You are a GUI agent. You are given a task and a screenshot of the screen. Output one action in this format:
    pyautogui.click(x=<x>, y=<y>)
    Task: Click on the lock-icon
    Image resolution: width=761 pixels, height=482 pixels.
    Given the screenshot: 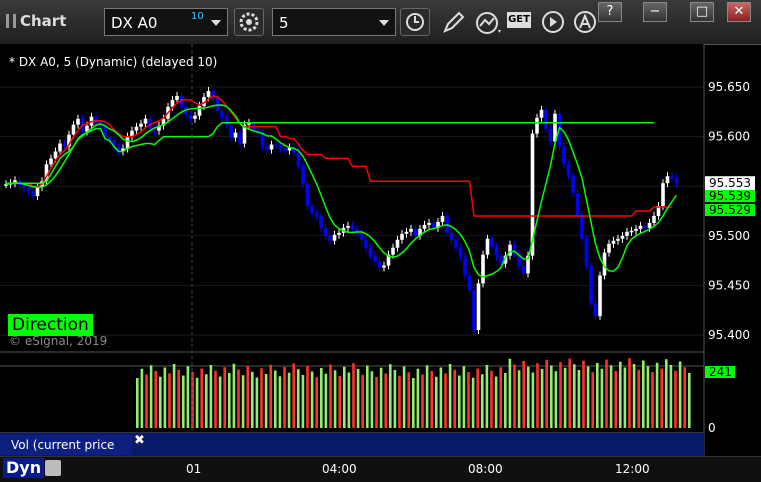 What is the action you would take?
    pyautogui.click(x=53, y=468)
    